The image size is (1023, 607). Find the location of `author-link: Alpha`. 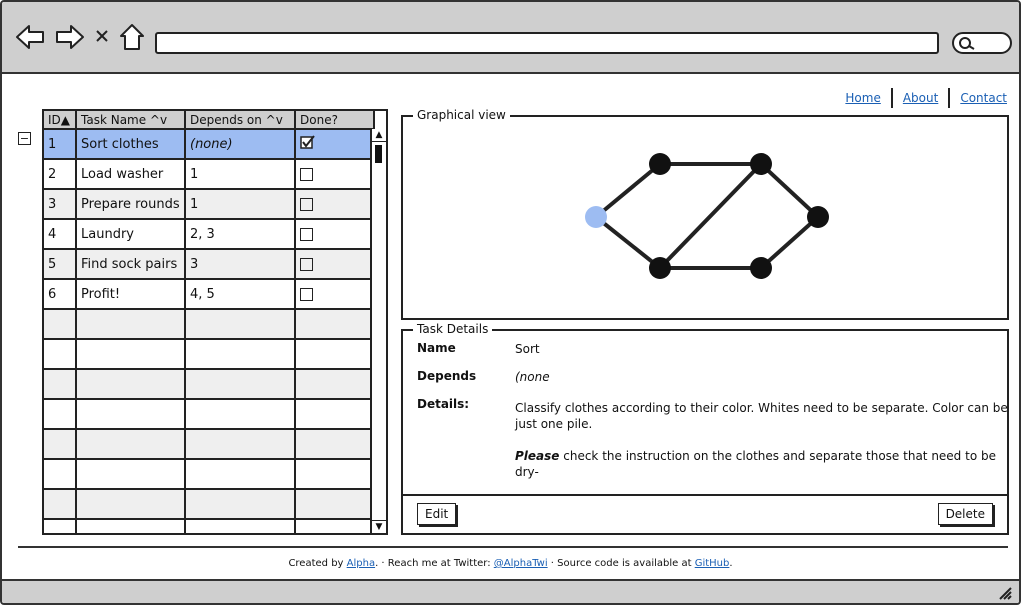

author-link: Alpha is located at coordinates (361, 563).